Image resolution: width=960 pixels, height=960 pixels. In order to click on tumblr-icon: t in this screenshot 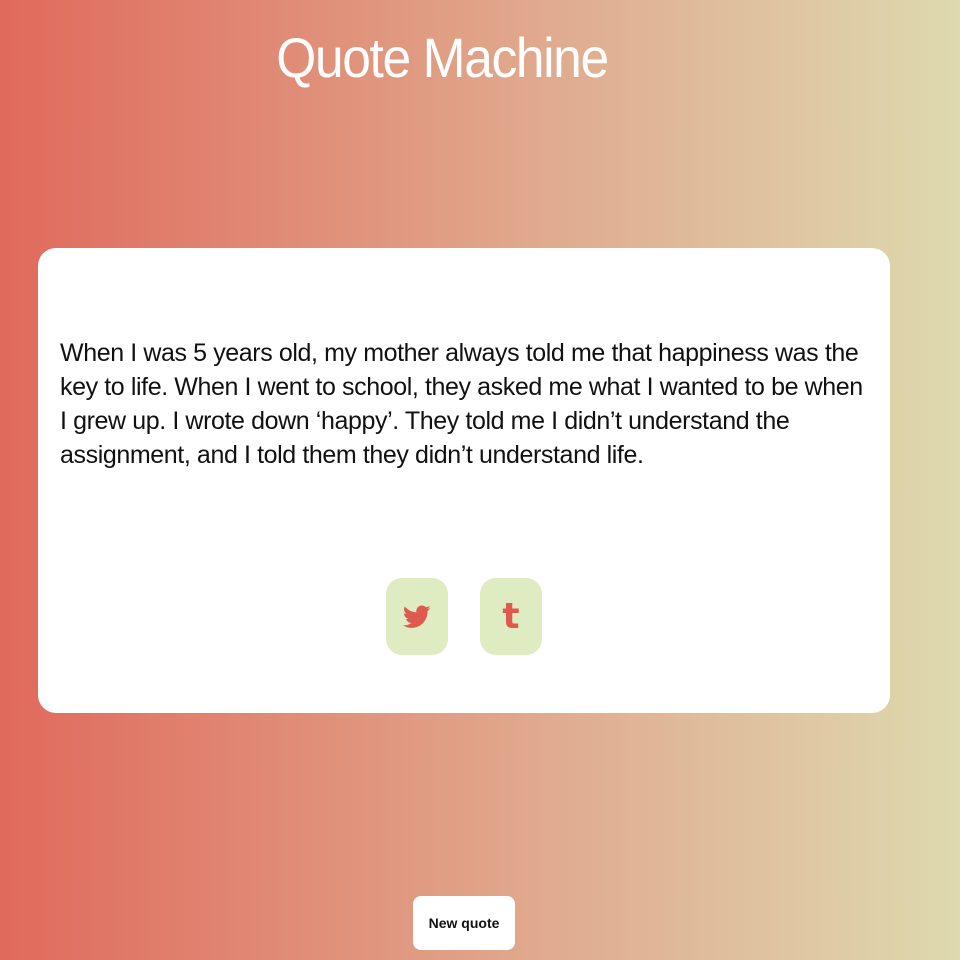, I will do `click(511, 616)`.